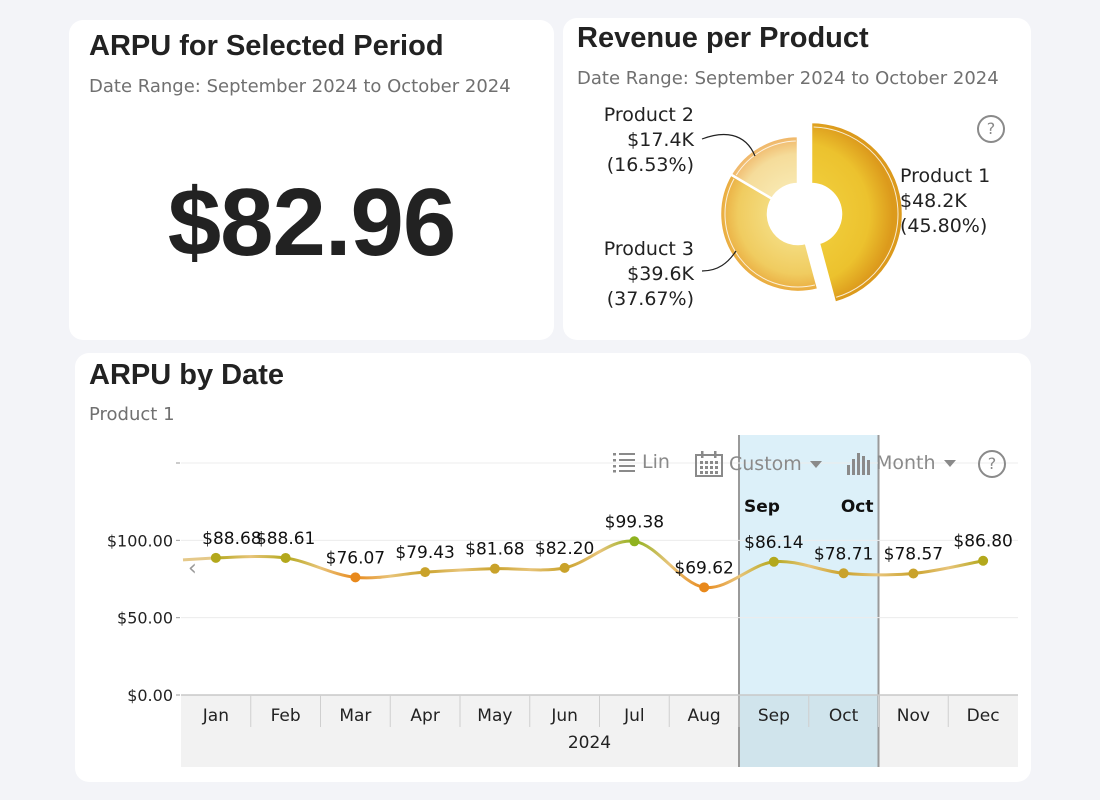 This screenshot has width=1100, height=800. Describe the element at coordinates (624, 463) in the screenshot. I see `list-icon` at that location.